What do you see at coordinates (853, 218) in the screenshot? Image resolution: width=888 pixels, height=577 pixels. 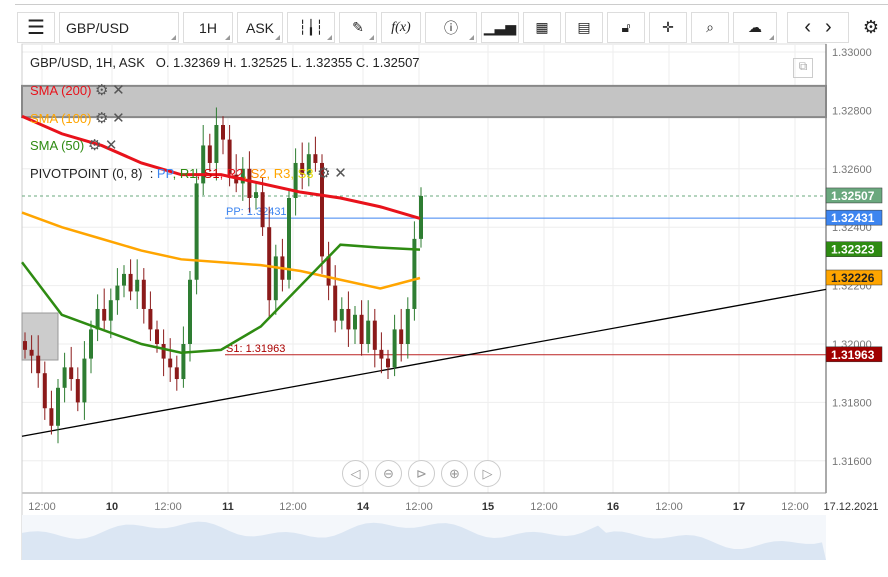 I see `price-tag-label: 1.32431` at bounding box center [853, 218].